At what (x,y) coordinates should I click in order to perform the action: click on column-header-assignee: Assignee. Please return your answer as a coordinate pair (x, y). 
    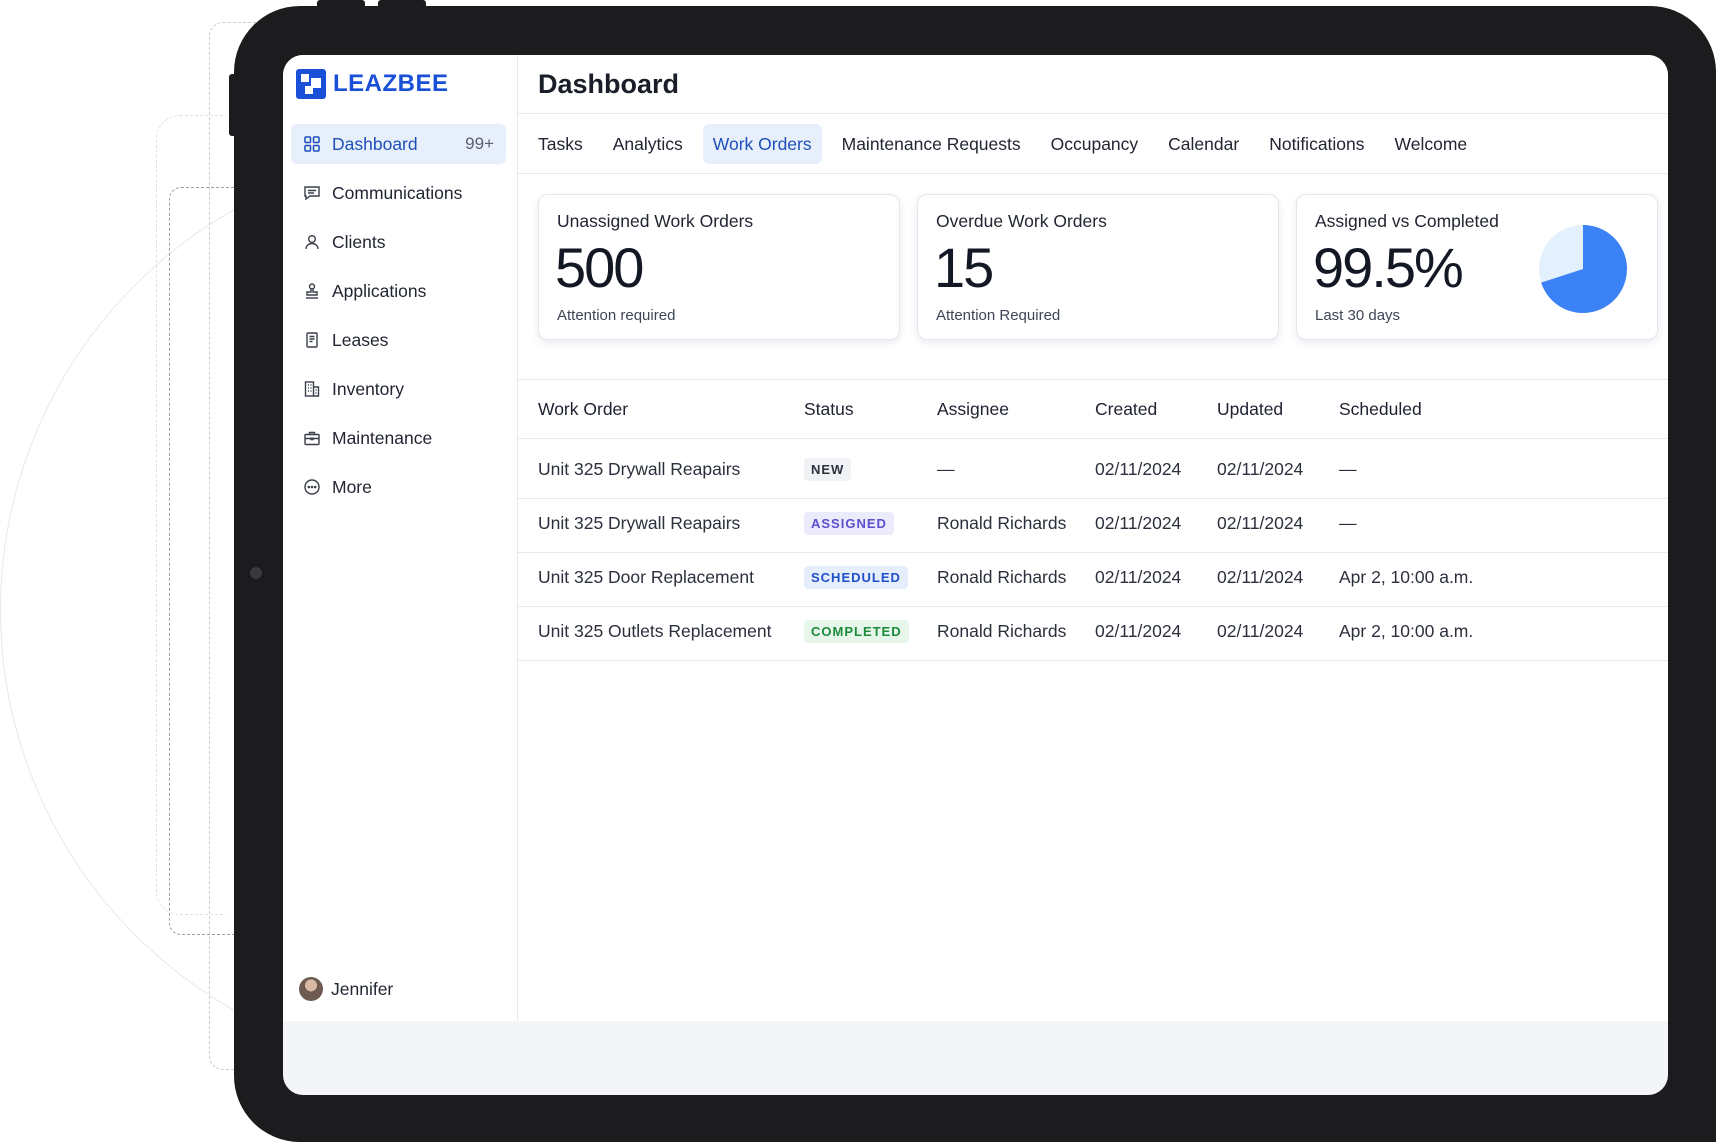
    Looking at the image, I should click on (973, 409).